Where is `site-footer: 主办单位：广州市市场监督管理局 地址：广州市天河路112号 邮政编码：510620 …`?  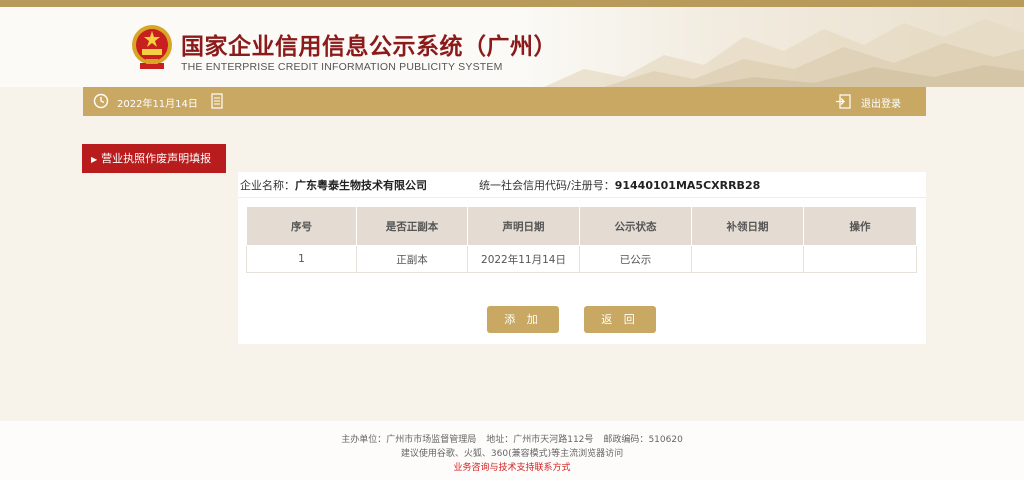
site-footer: 主办单位：广州市市场监督管理局 地址：广州市天河路112号 邮政编码：510620 … is located at coordinates (512, 450).